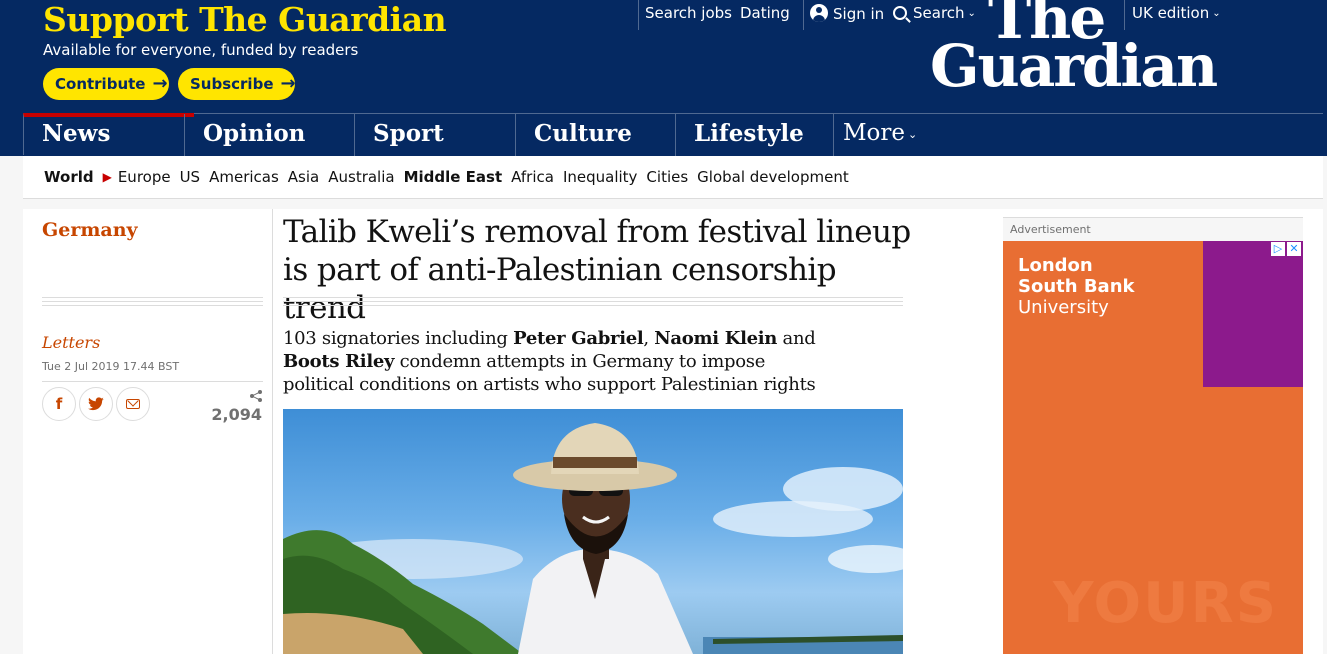 This screenshot has width=1327, height=654. Describe the element at coordinates (245, 19) in the screenshot. I see `support-title: Support The Guardian` at that location.